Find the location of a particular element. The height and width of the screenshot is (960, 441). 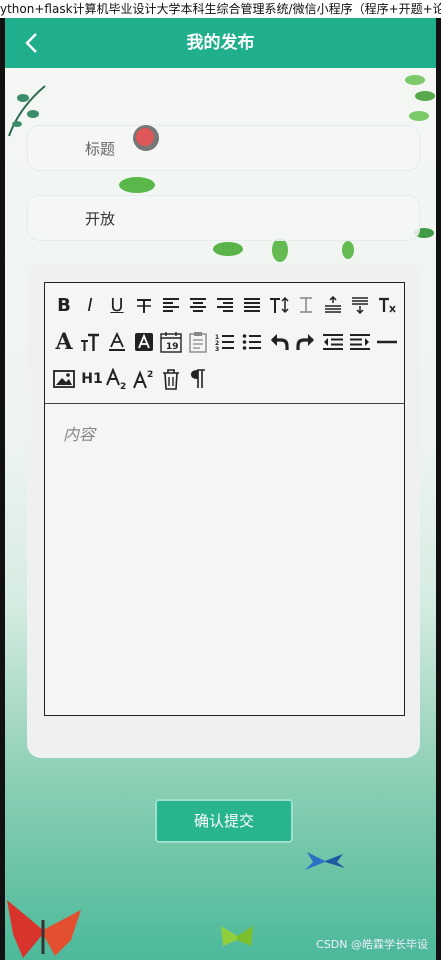

font-size-icon is located at coordinates (90, 342).